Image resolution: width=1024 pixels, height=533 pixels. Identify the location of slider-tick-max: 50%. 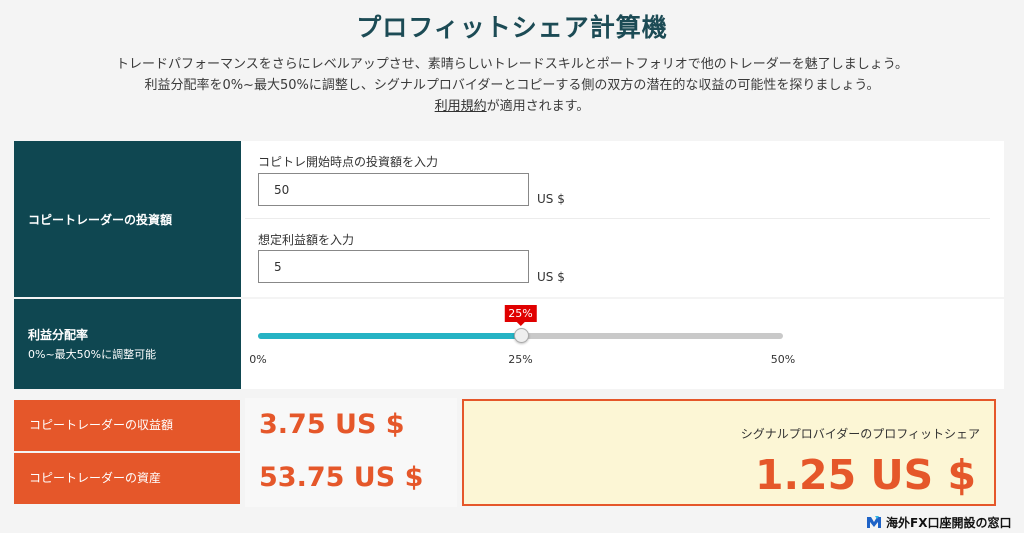
(783, 359).